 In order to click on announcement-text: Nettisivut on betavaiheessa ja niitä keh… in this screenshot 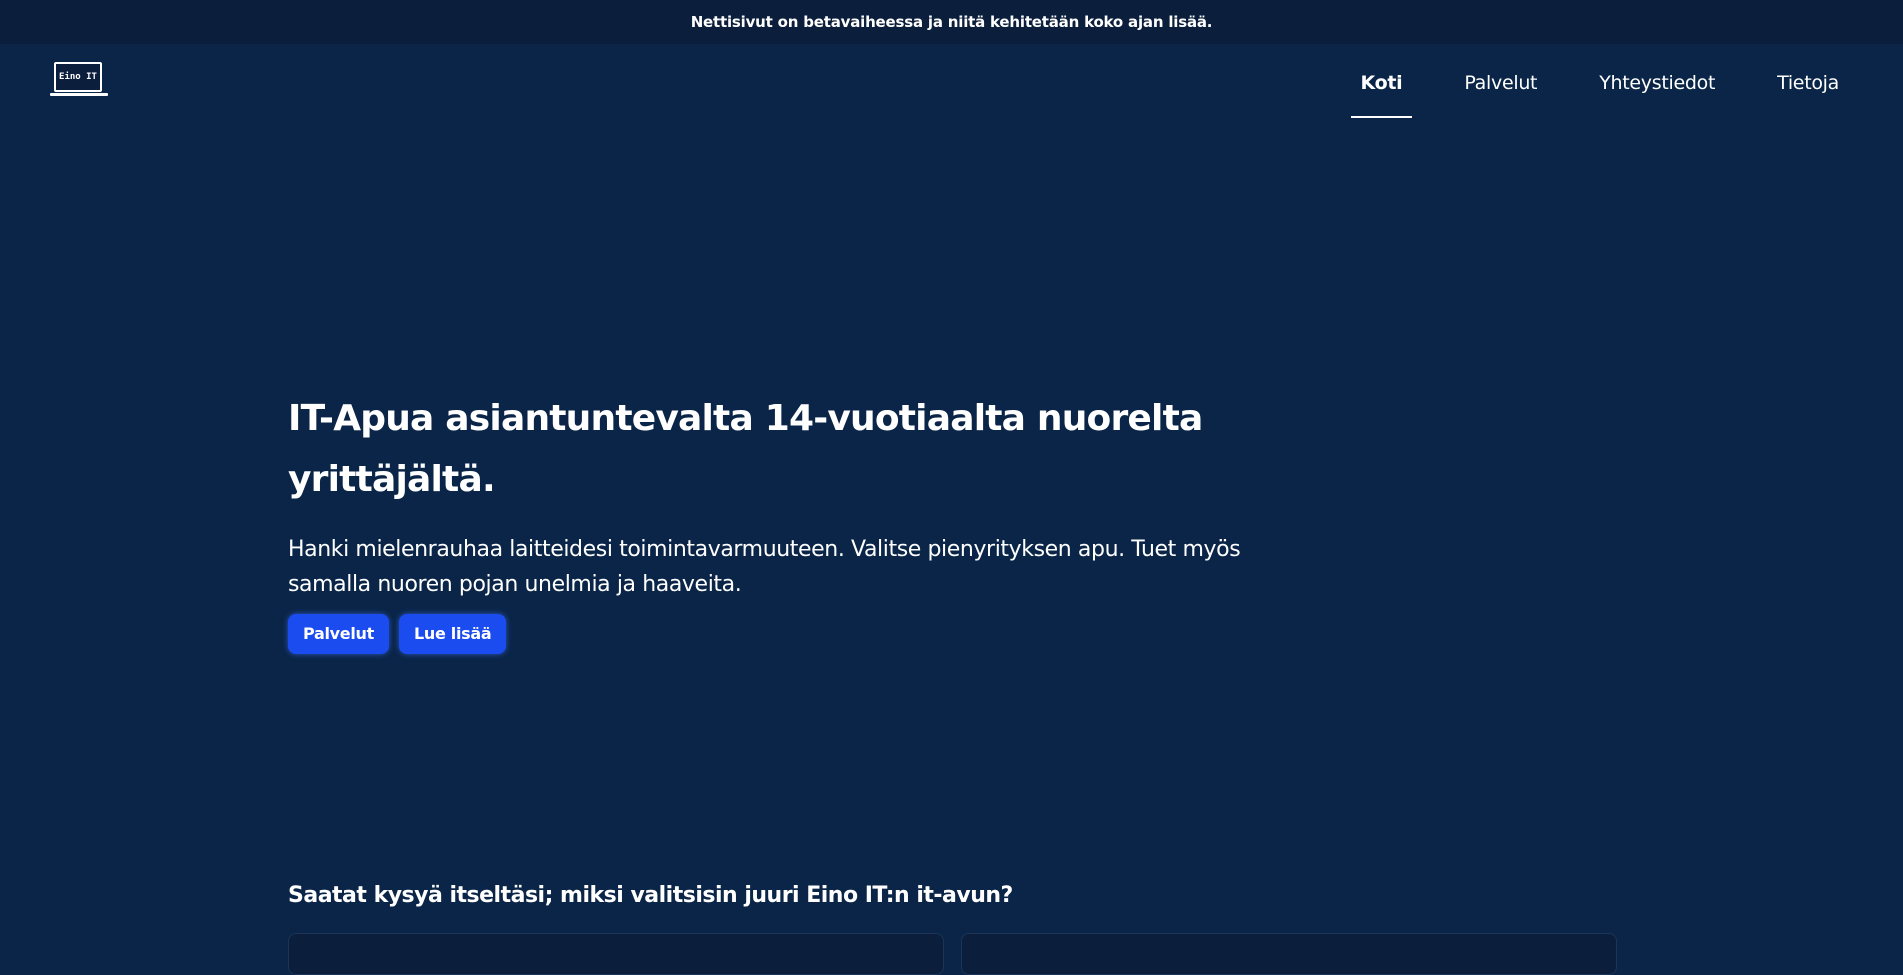, I will do `click(951, 22)`.